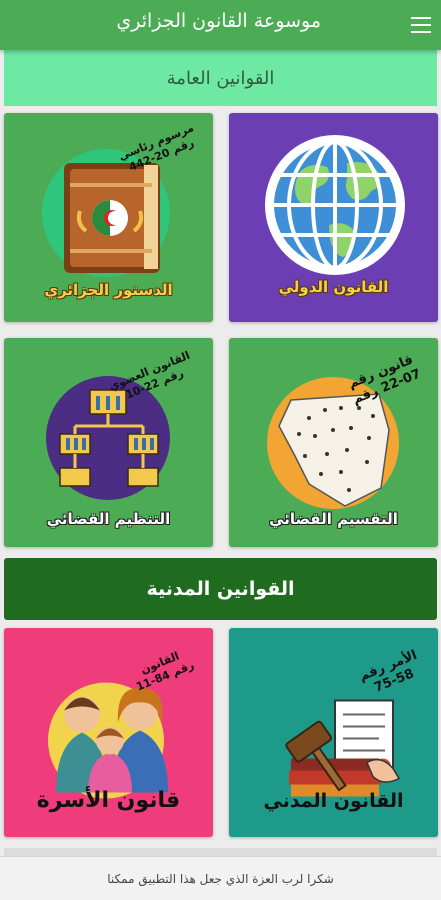  What do you see at coordinates (108, 732) in the screenshot?
I see `tile-family-law: القانون رقم 84-11 قانون الأسرة` at bounding box center [108, 732].